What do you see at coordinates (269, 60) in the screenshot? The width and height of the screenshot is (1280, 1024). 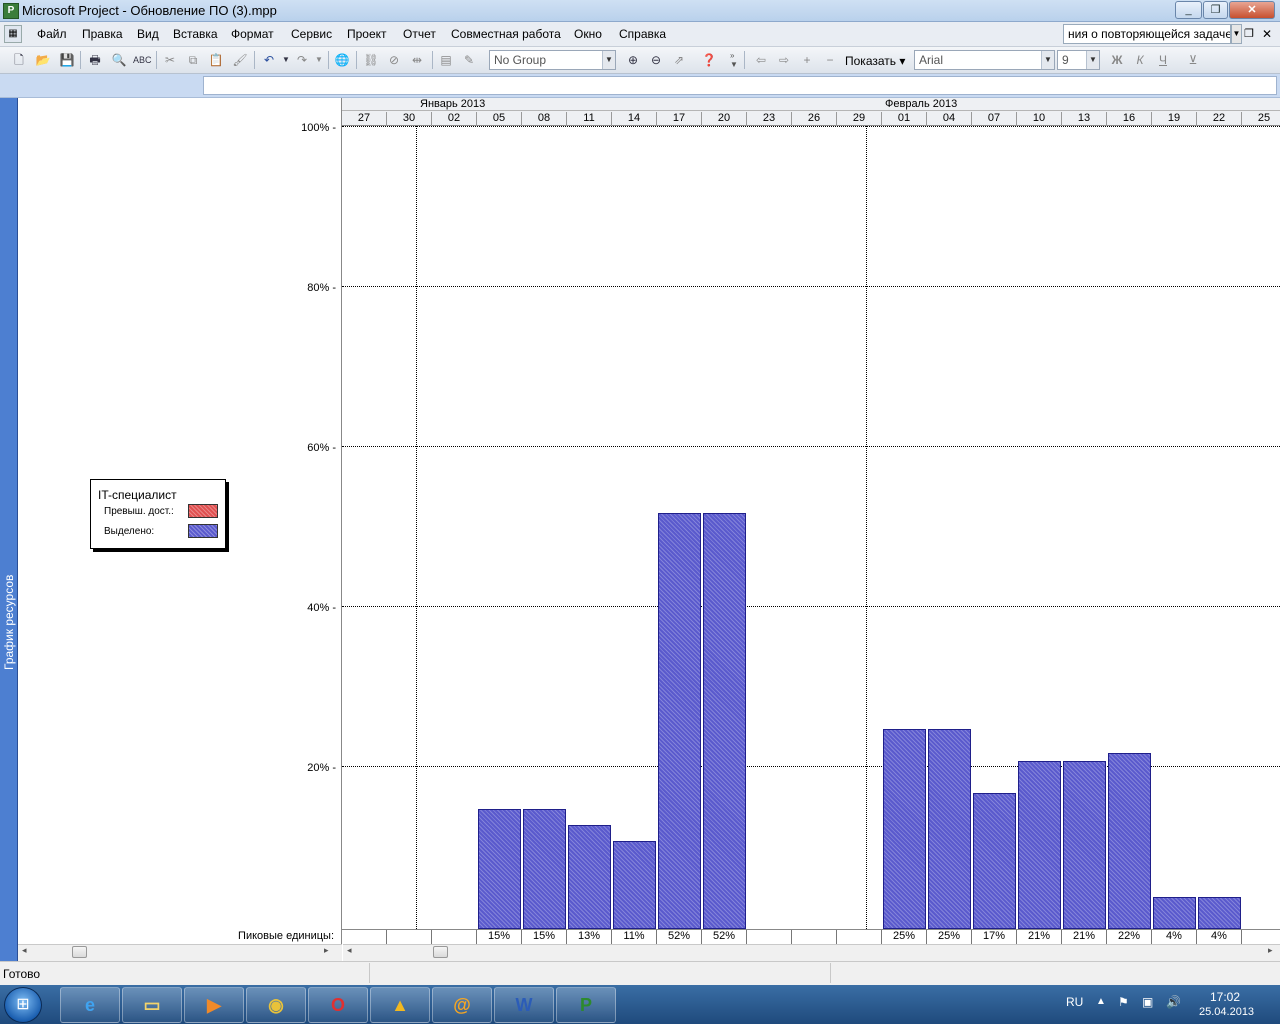 I see `undo-icon: ↶` at bounding box center [269, 60].